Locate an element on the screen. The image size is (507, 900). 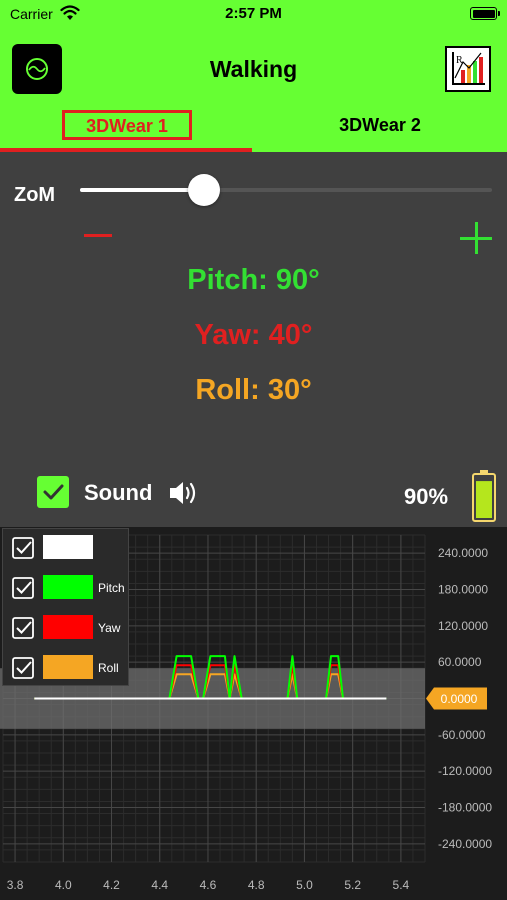
y-tick-label: 120.0000 is located at coordinates (463, 626).